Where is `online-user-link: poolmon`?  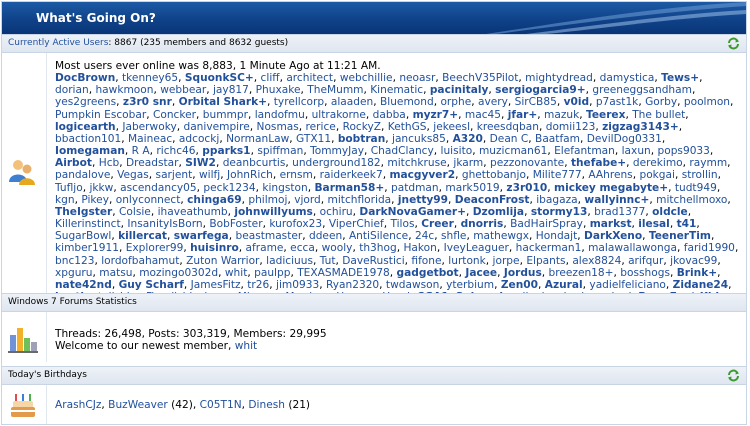 online-user-link: poolmon is located at coordinates (707, 102).